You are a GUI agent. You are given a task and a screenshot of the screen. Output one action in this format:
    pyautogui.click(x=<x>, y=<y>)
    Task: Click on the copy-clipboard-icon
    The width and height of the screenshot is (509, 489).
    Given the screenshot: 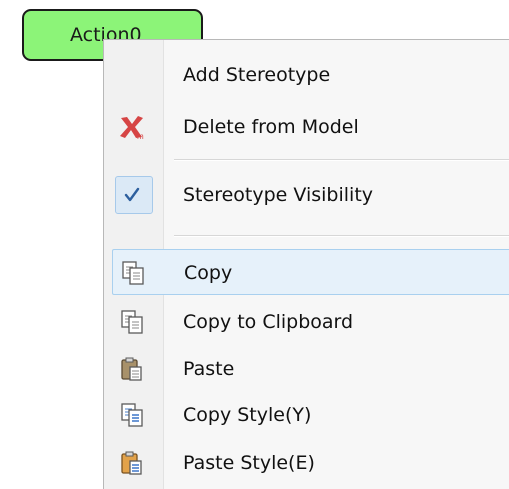 What is the action you would take?
    pyautogui.click(x=132, y=322)
    